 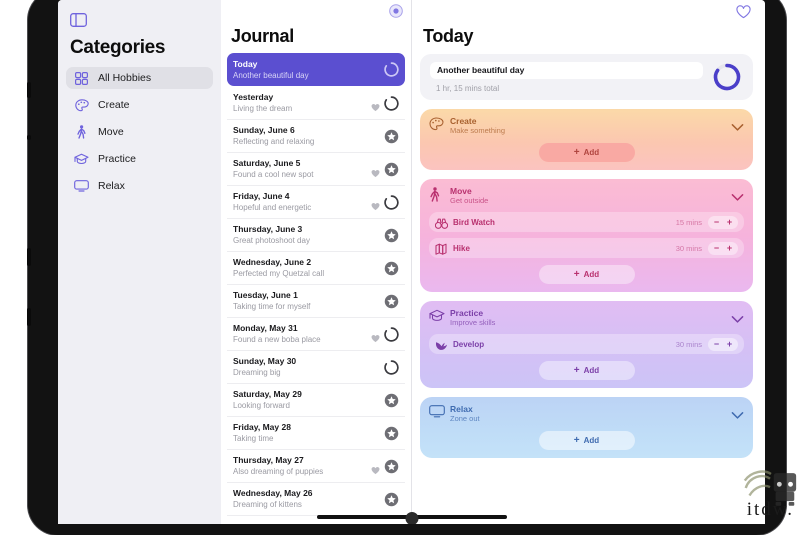 I want to click on journal-entry-row: Sunday, May 30Dreaming big, so click(x=316, y=367).